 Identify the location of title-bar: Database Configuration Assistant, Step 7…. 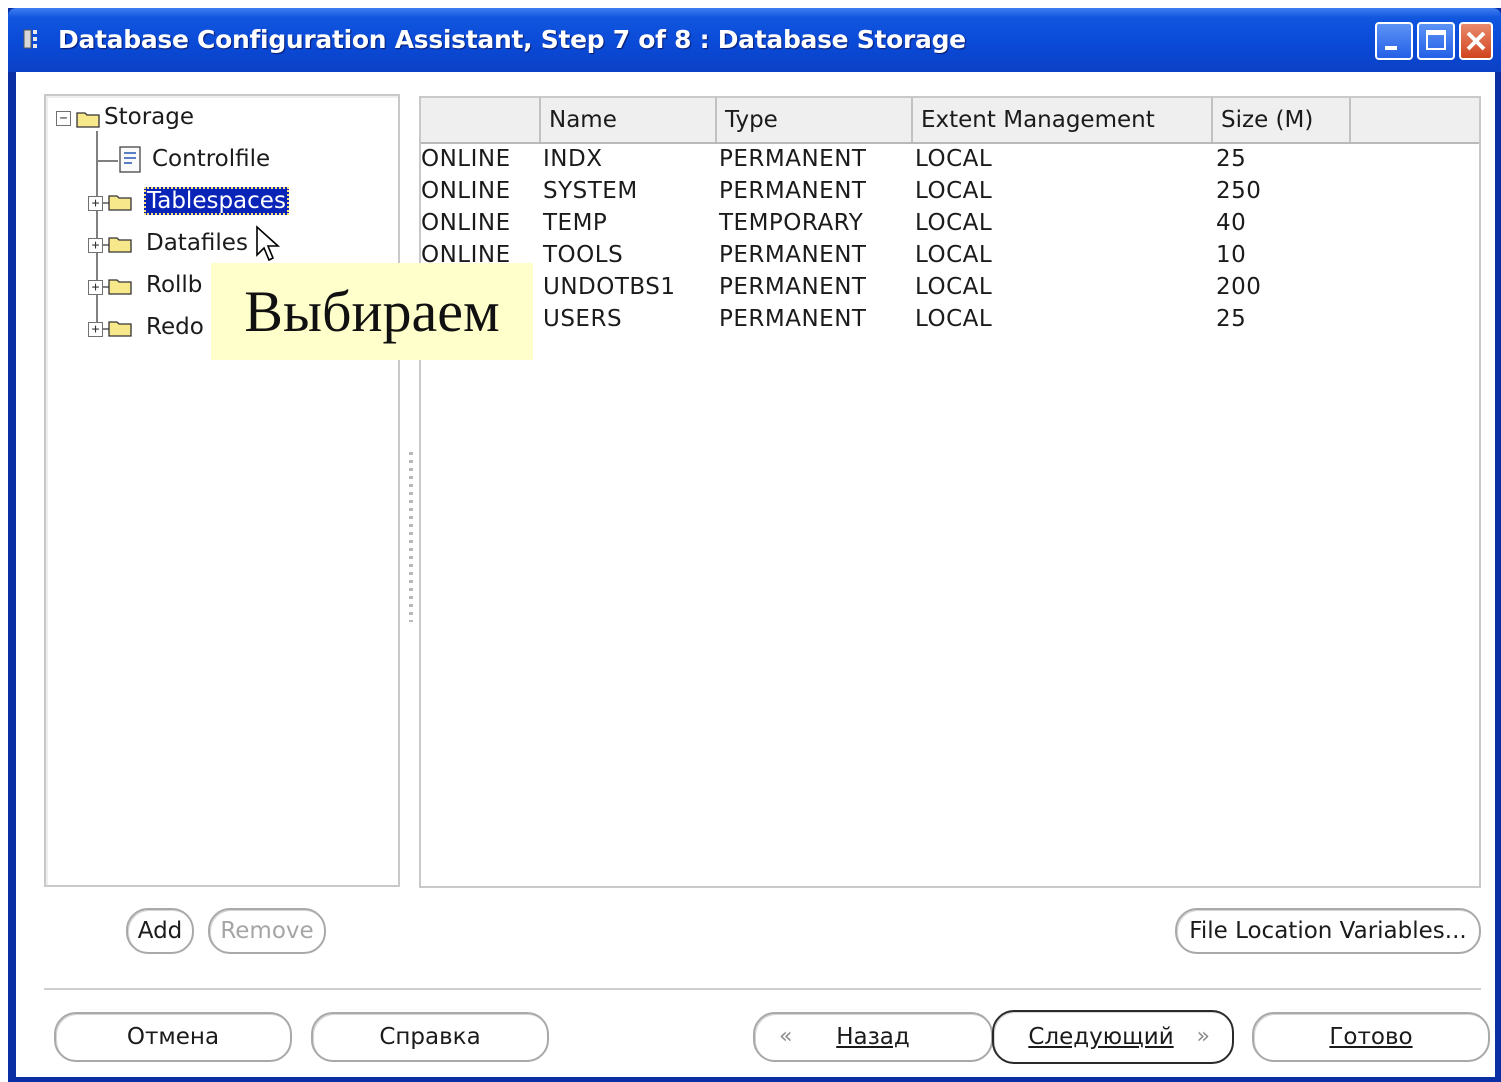
(754, 40).